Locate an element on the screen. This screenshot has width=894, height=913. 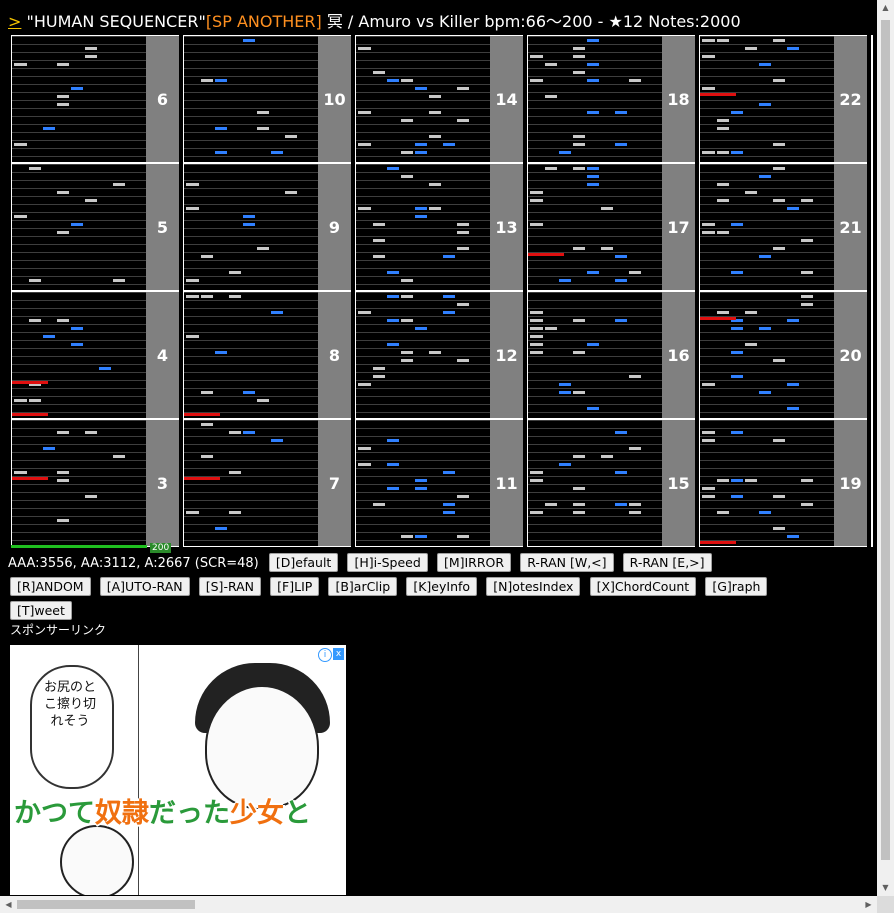
tweet-button: [T]weet is located at coordinates (41, 610).